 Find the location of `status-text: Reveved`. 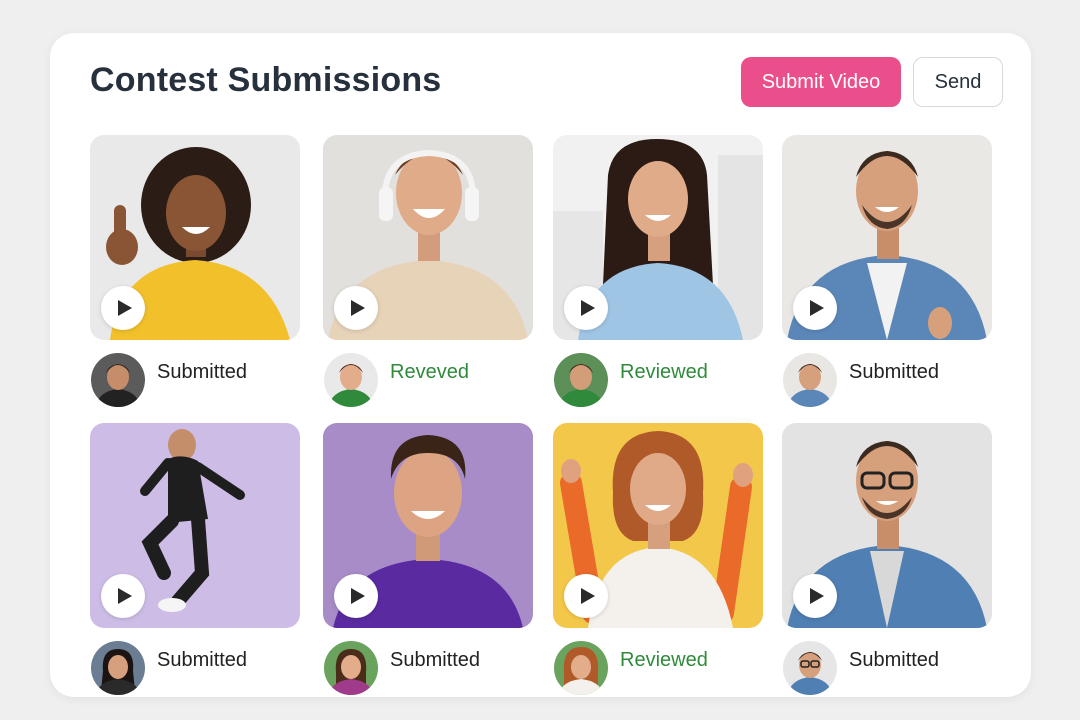

status-text: Reveved is located at coordinates (429, 372).